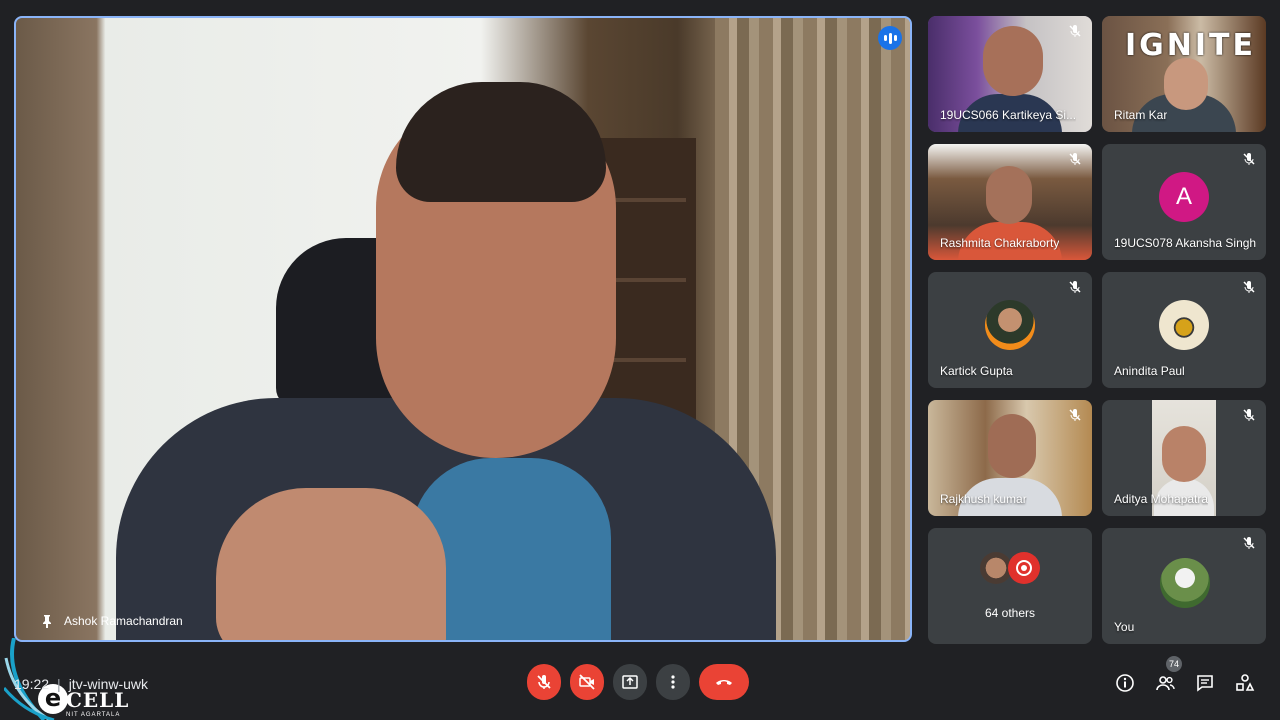 This screenshot has height=720, width=1280. I want to click on participant-name: Anindita Paul, so click(1149, 371).